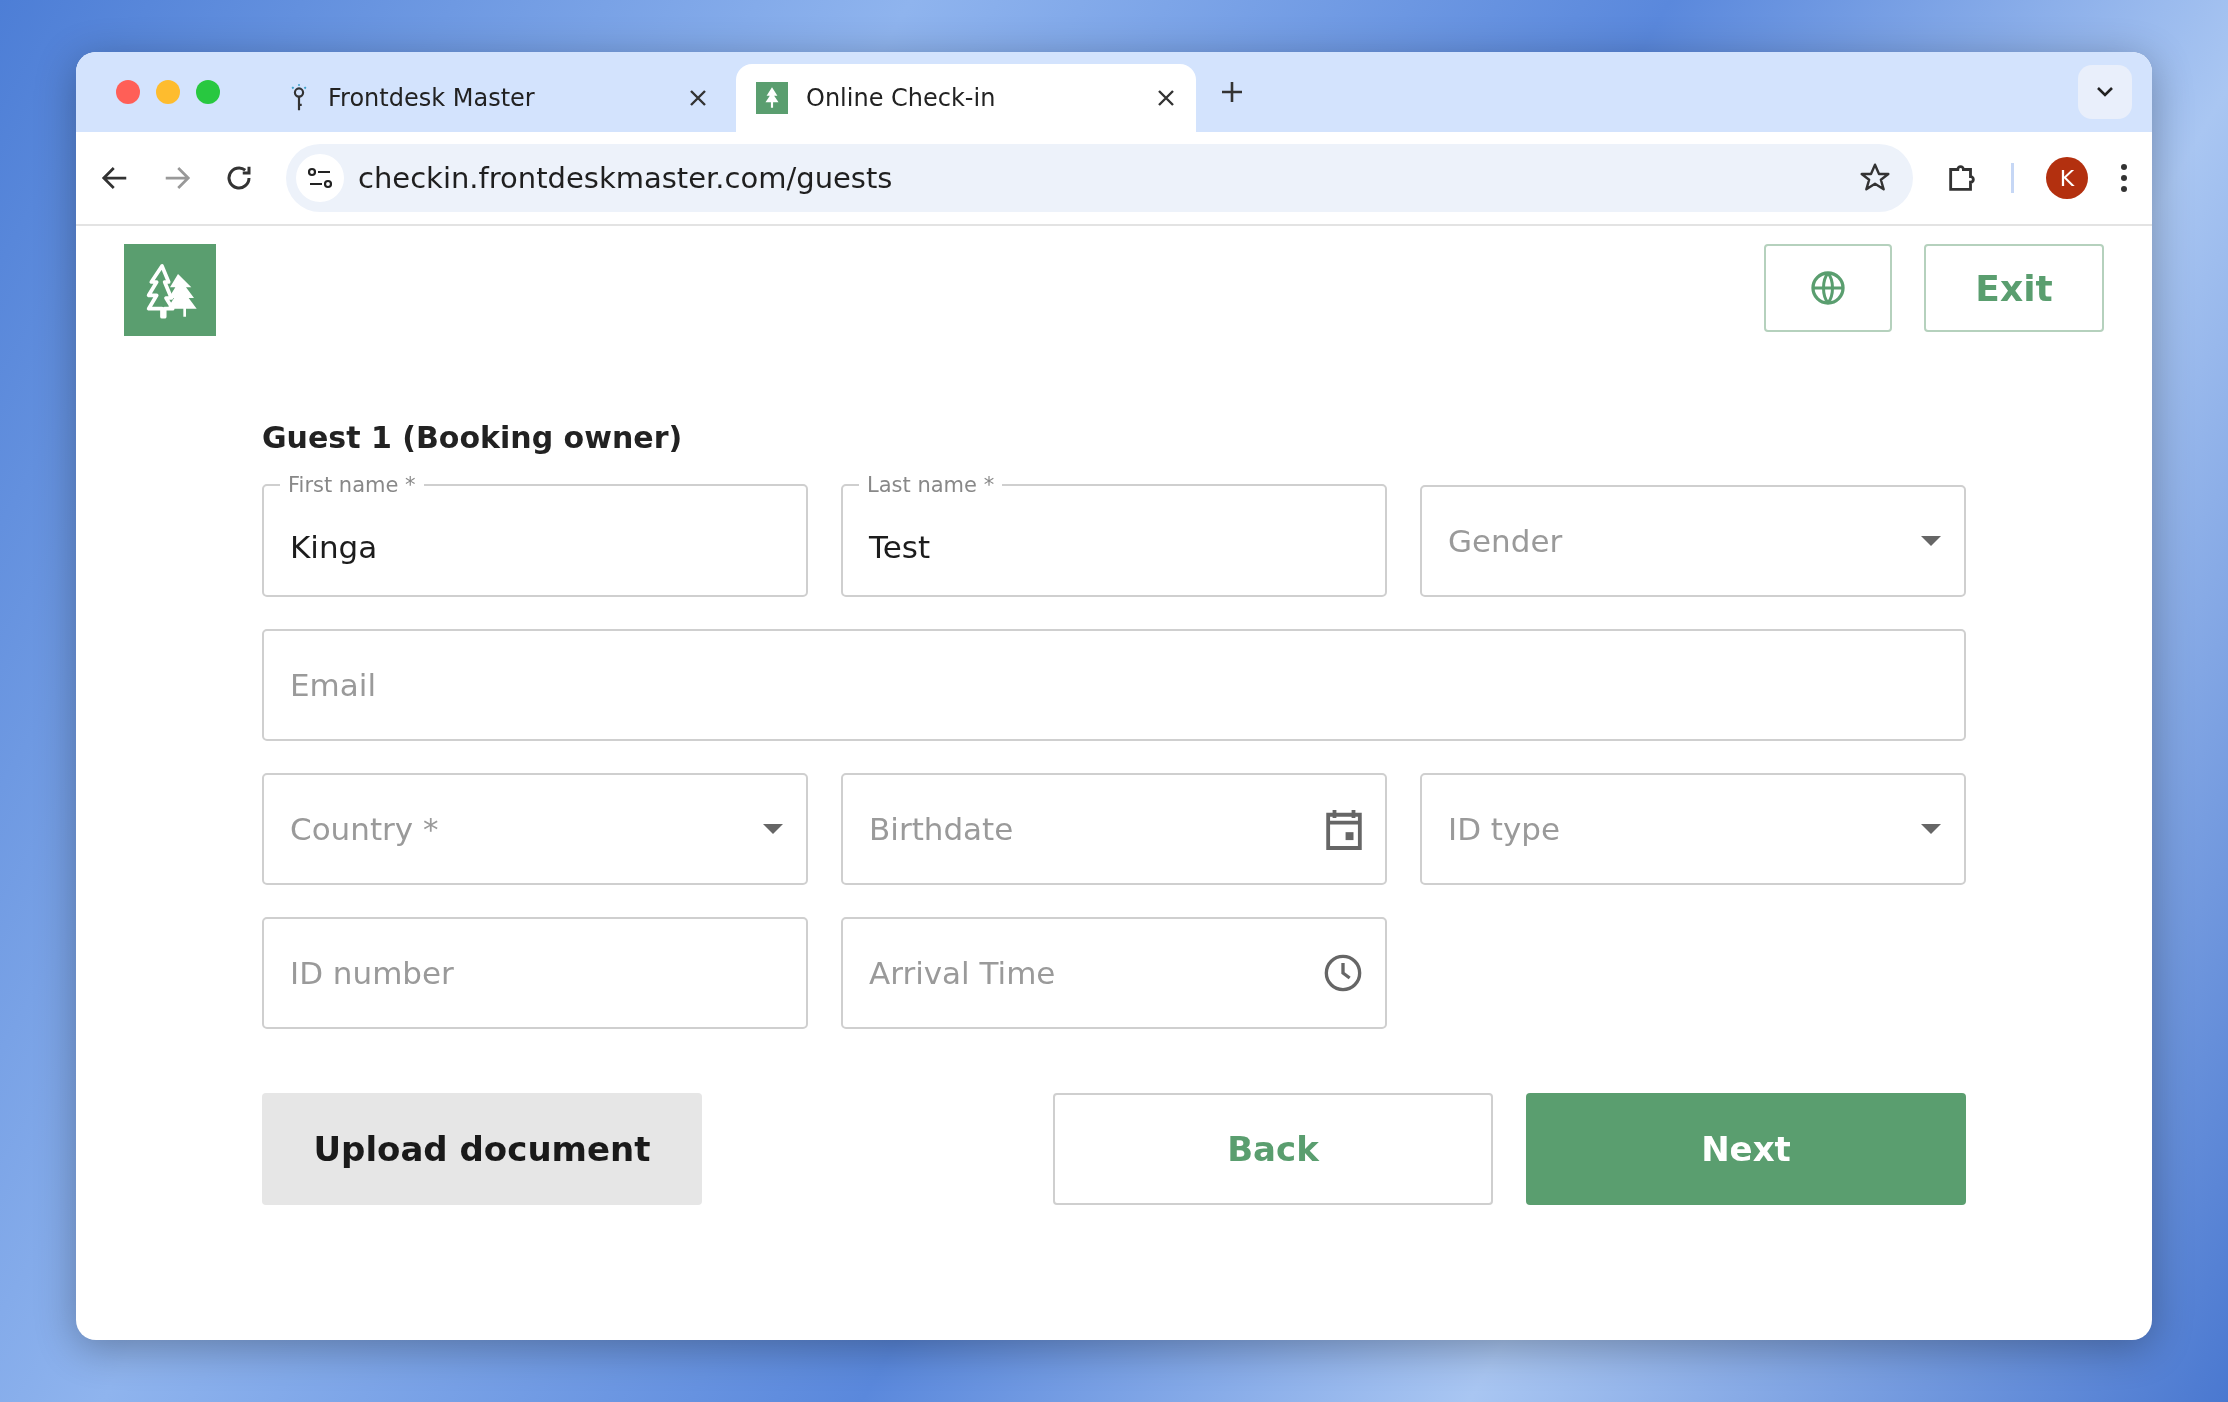  What do you see at coordinates (2105, 92) in the screenshot?
I see `chevron-down-icon` at bounding box center [2105, 92].